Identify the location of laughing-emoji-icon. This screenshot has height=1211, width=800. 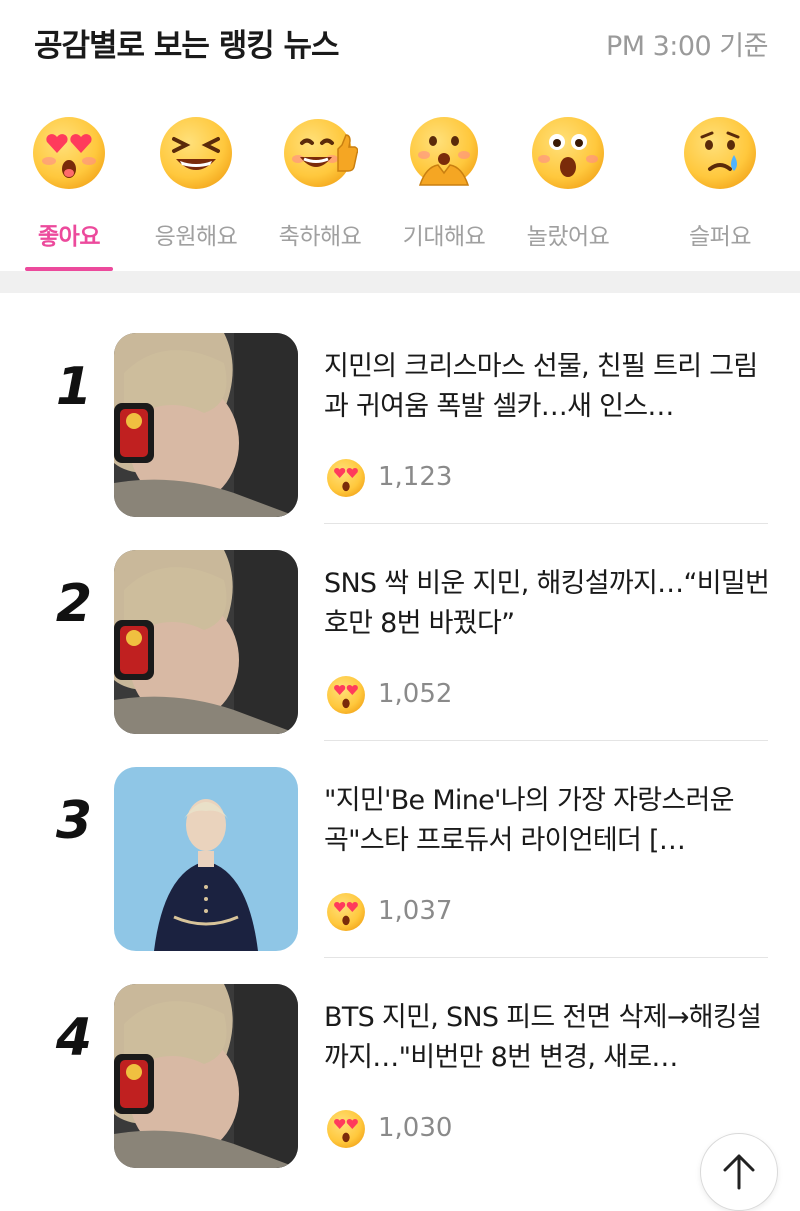
(196, 153).